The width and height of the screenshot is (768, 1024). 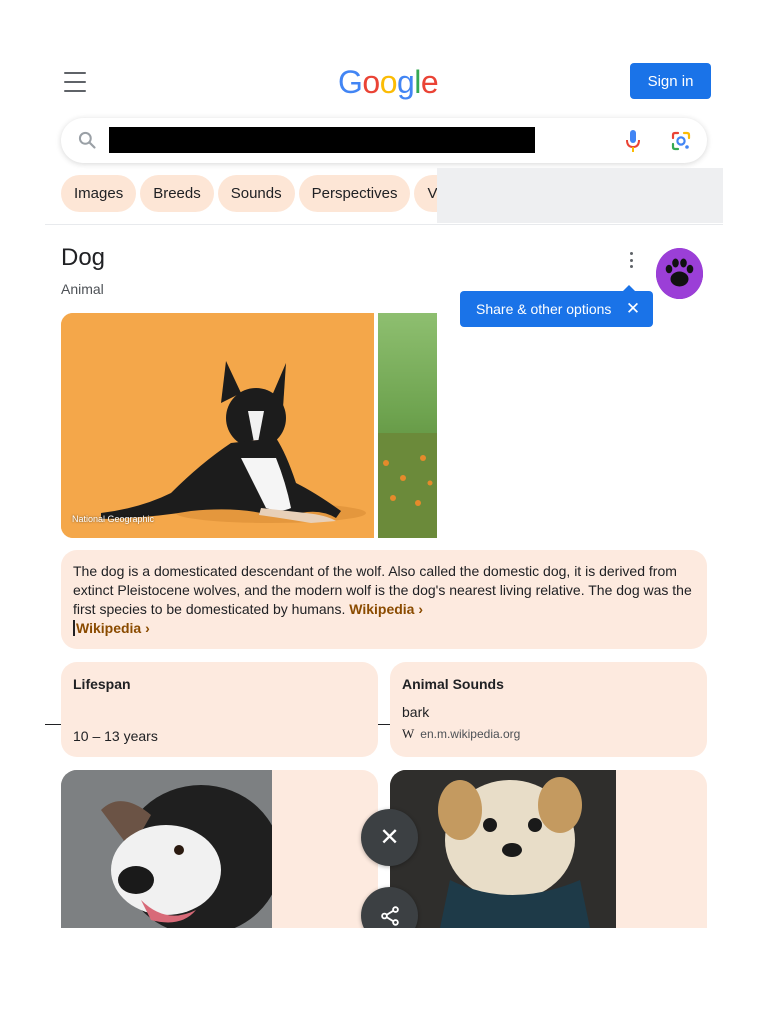 What do you see at coordinates (679, 273) in the screenshot?
I see `paw-avatar-icon` at bounding box center [679, 273].